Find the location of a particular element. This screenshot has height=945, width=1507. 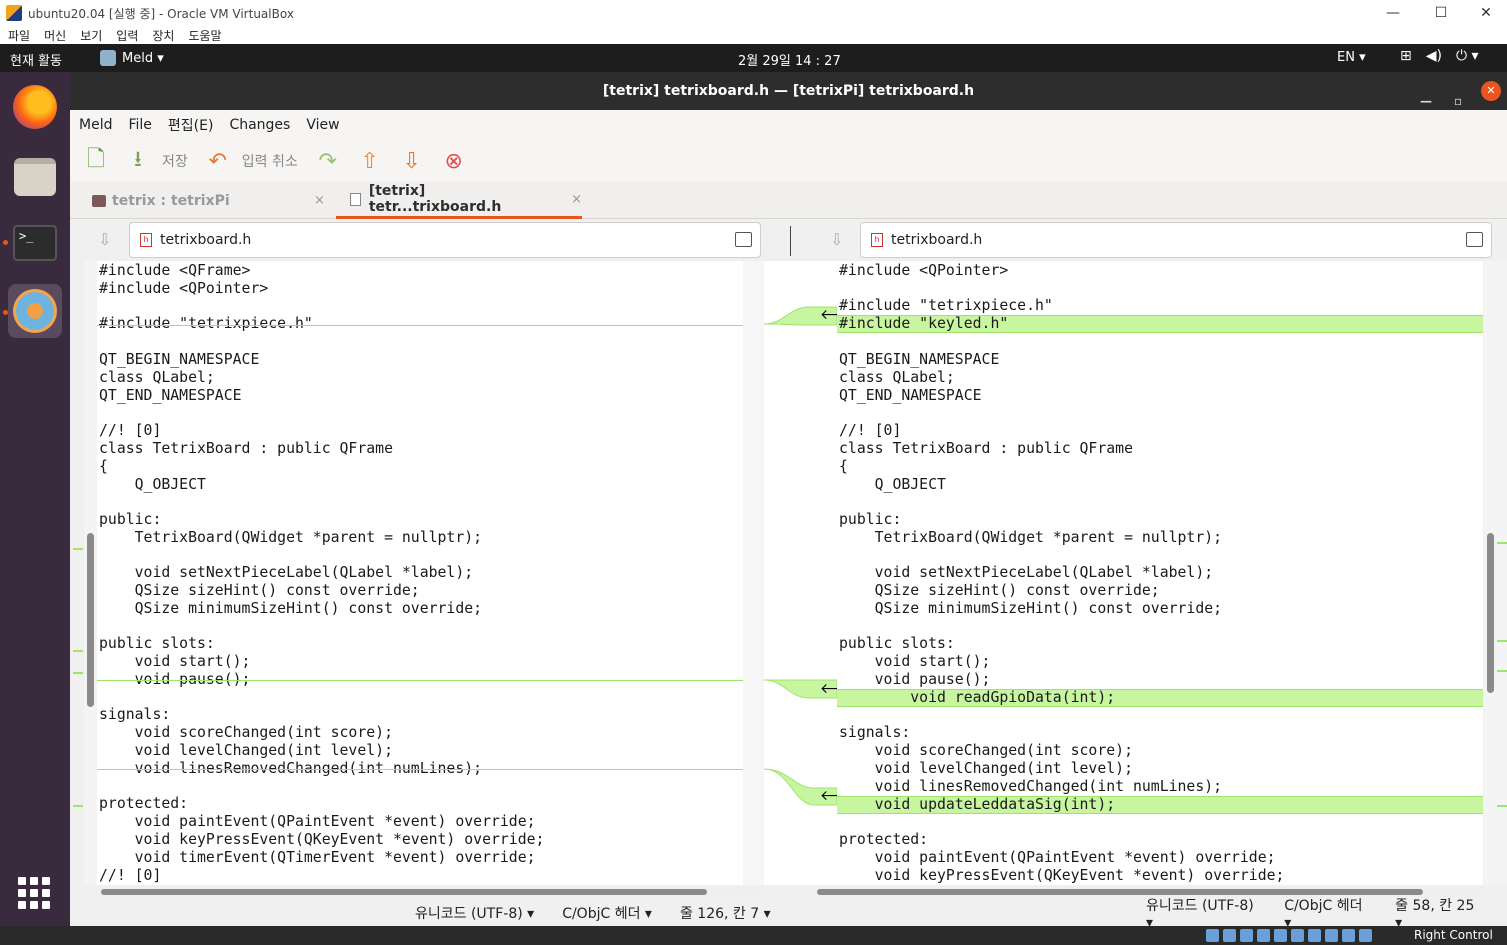

redo-button: ↷ is located at coordinates (328, 161).